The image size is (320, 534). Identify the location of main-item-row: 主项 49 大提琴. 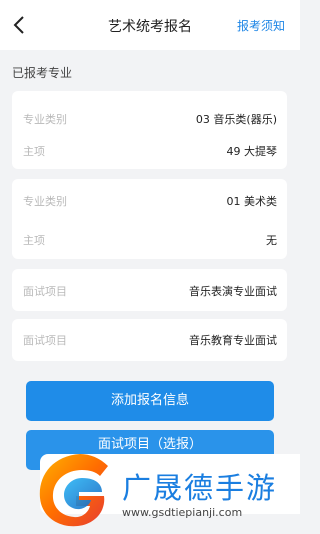
(149, 150).